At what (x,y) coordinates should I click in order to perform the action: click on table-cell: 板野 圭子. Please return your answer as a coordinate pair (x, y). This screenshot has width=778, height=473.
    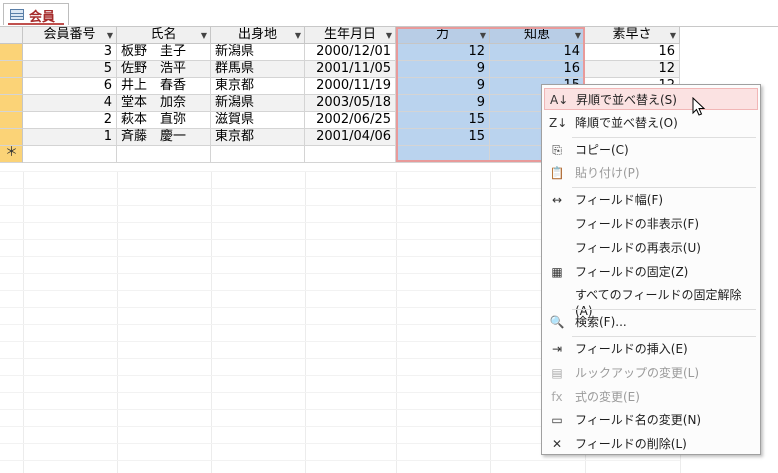
    Looking at the image, I should click on (164, 52).